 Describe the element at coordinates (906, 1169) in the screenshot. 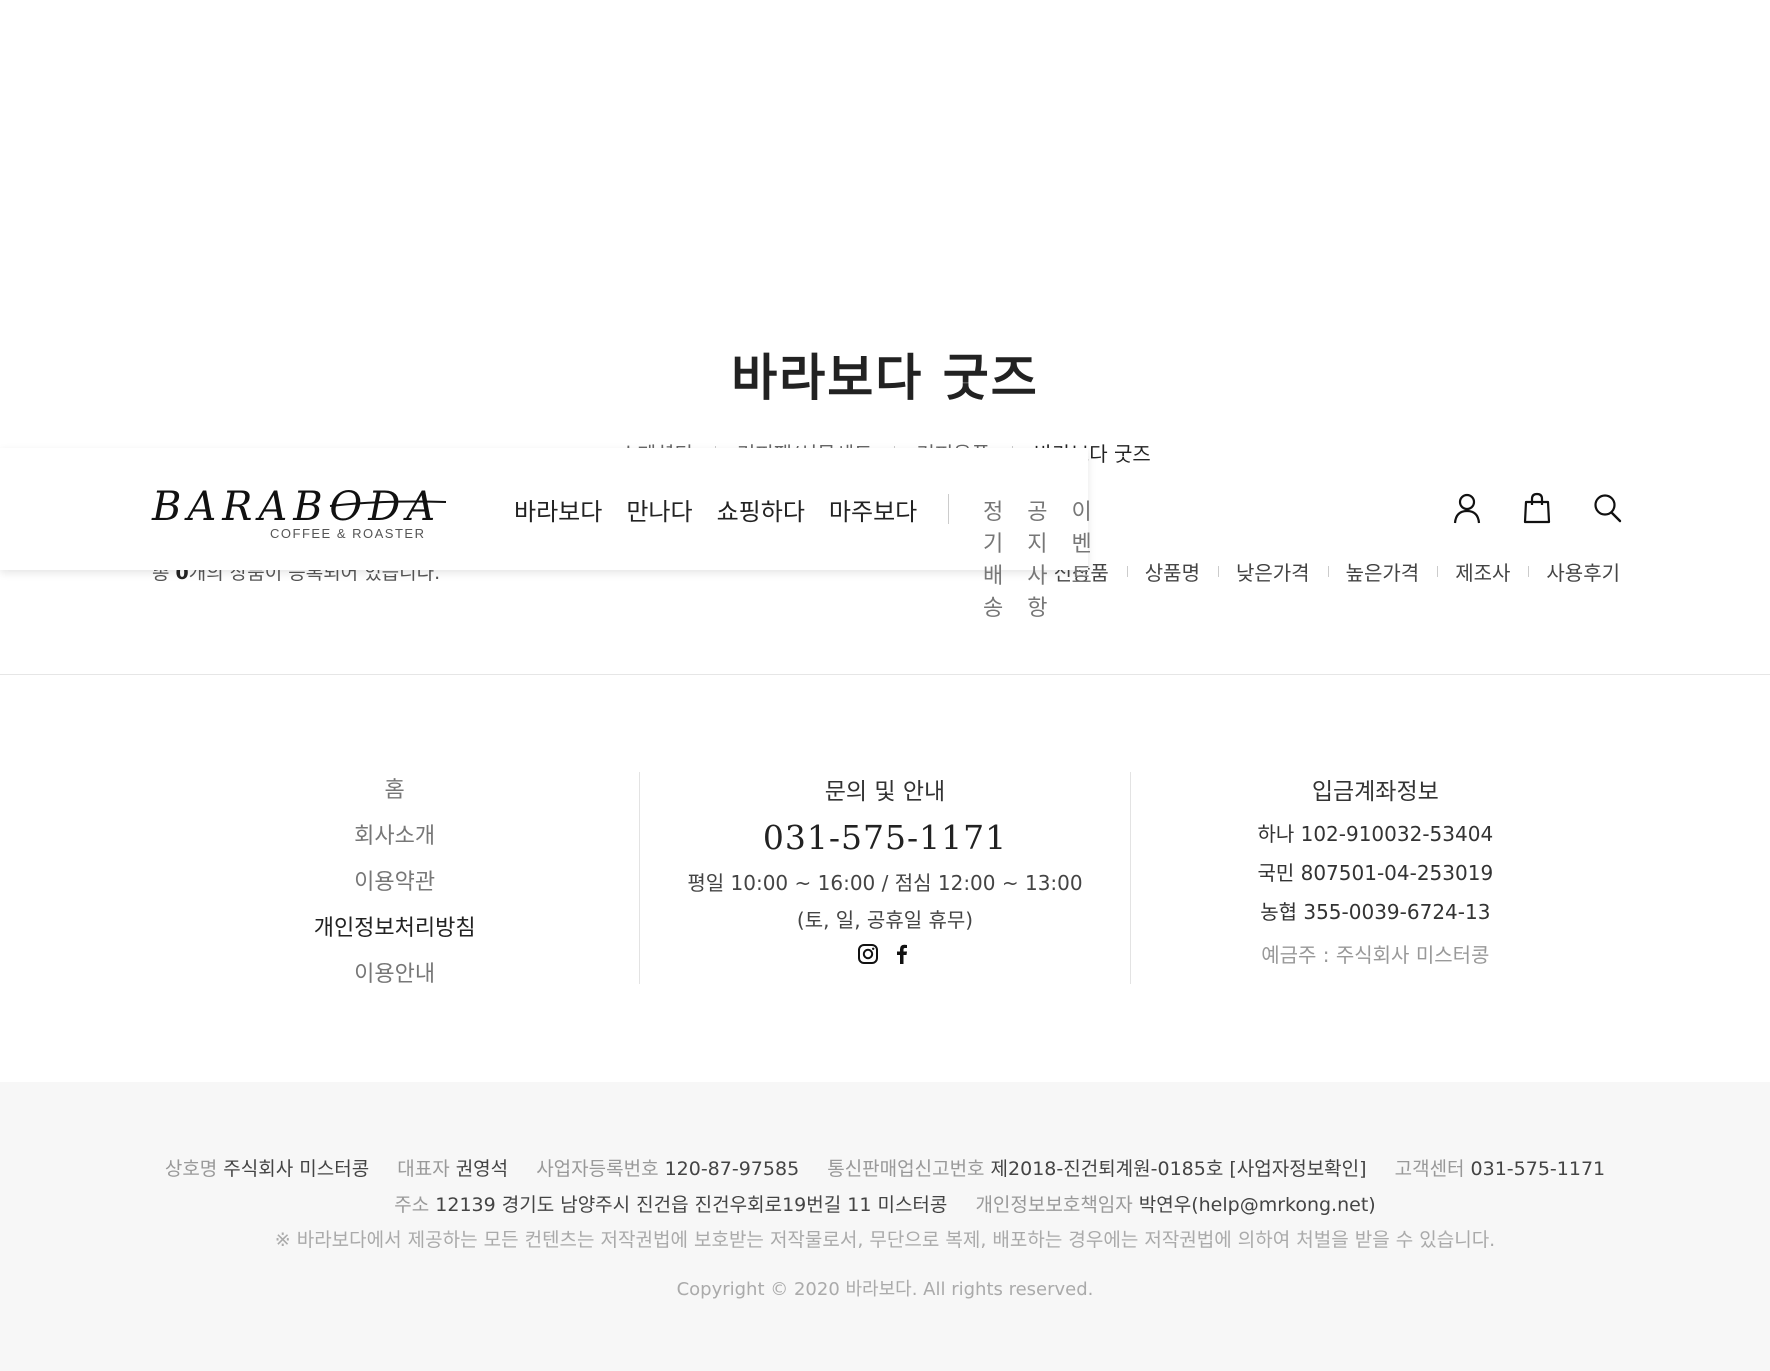

I see `mail-order-label: 통신판매업신고번호` at that location.